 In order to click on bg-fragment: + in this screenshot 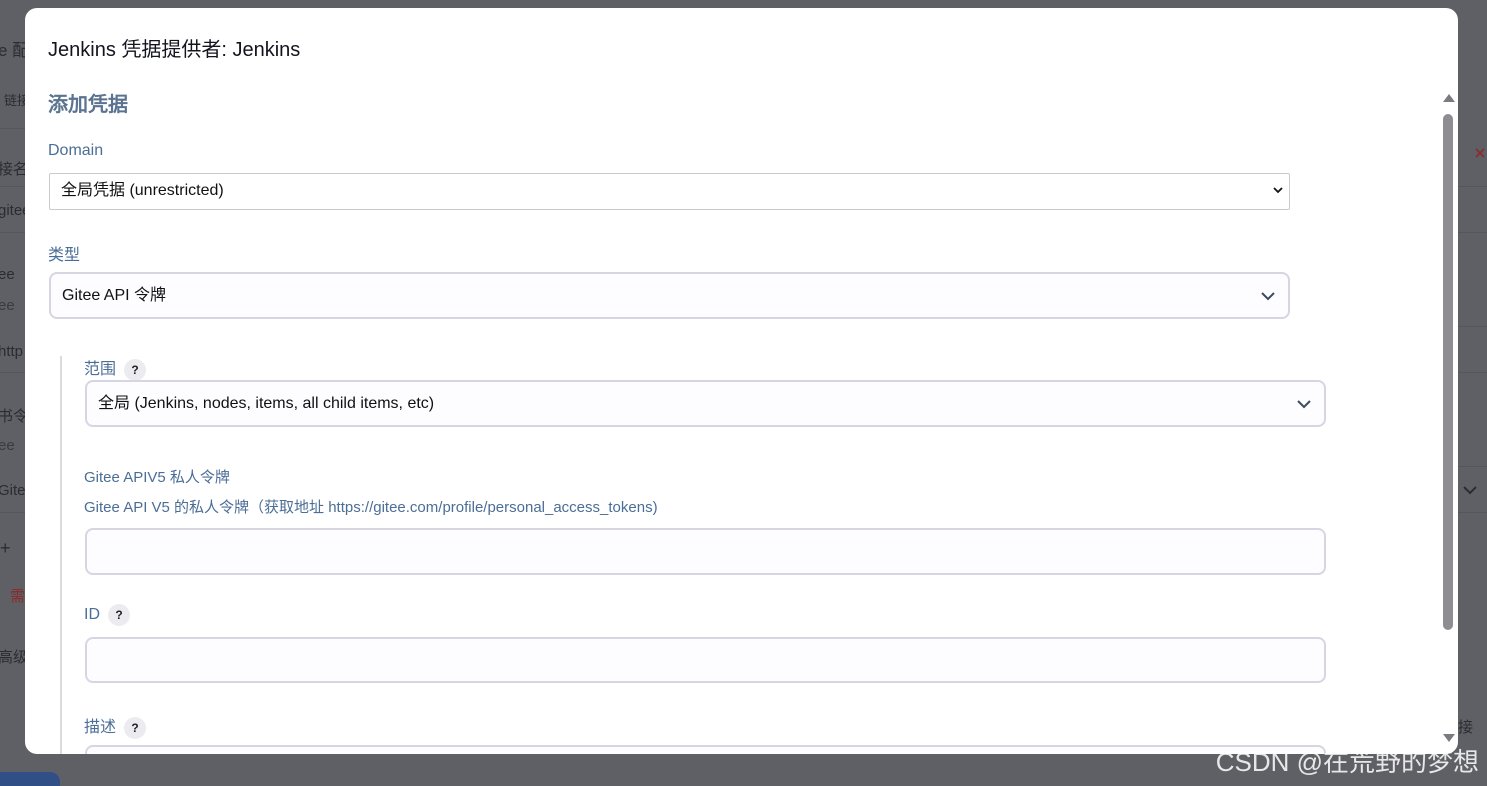, I will do `click(5, 548)`.